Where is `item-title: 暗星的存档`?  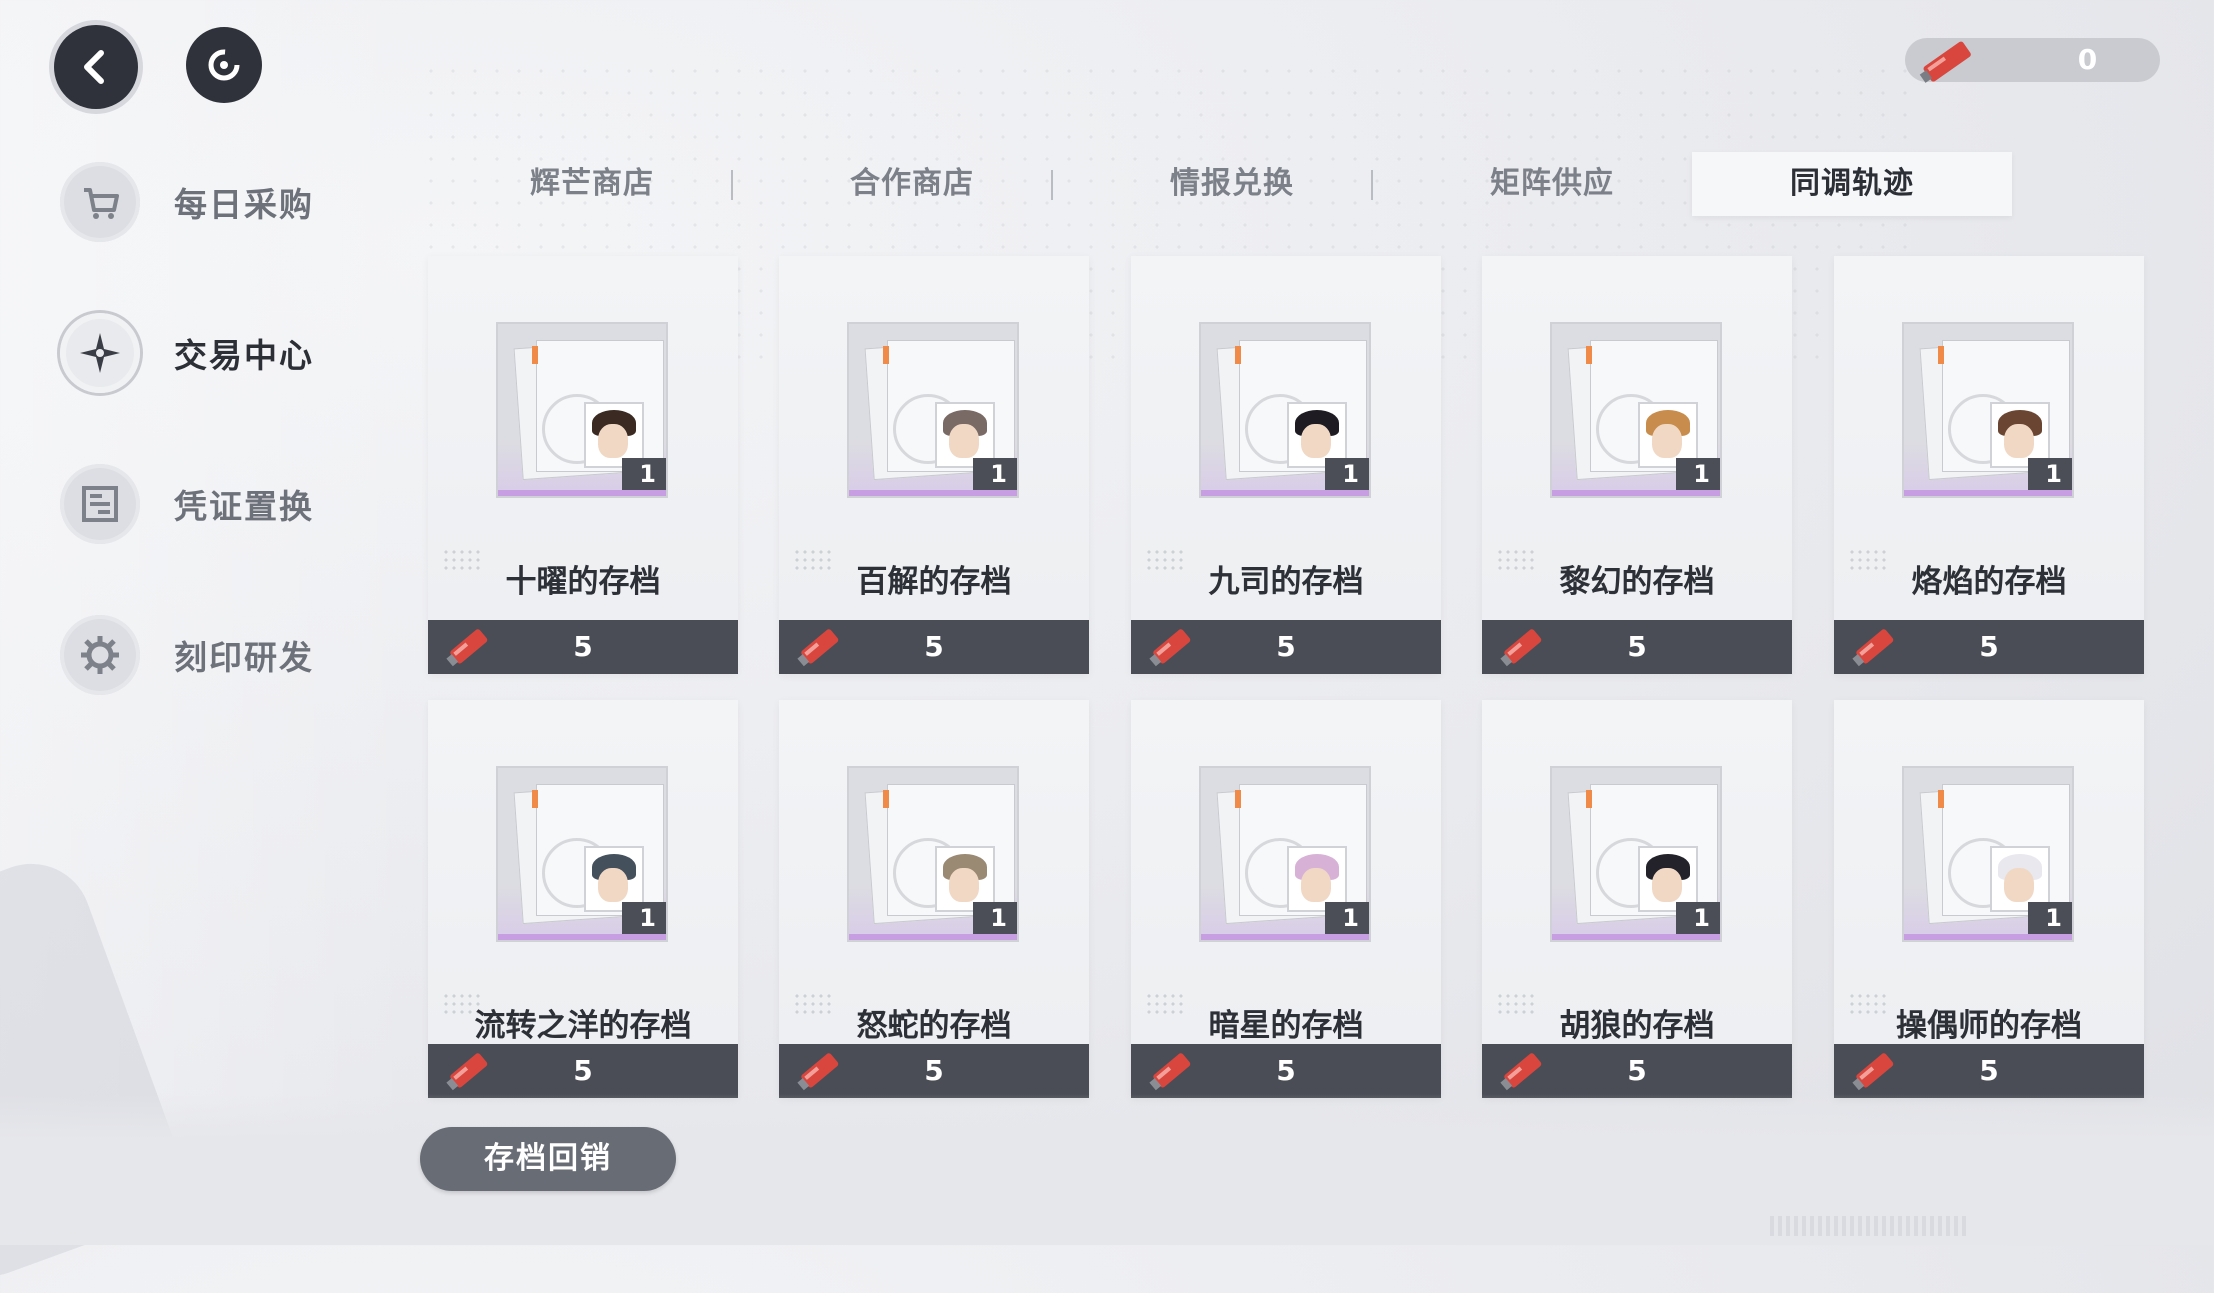
item-title: 暗星的存档 is located at coordinates (1286, 1026).